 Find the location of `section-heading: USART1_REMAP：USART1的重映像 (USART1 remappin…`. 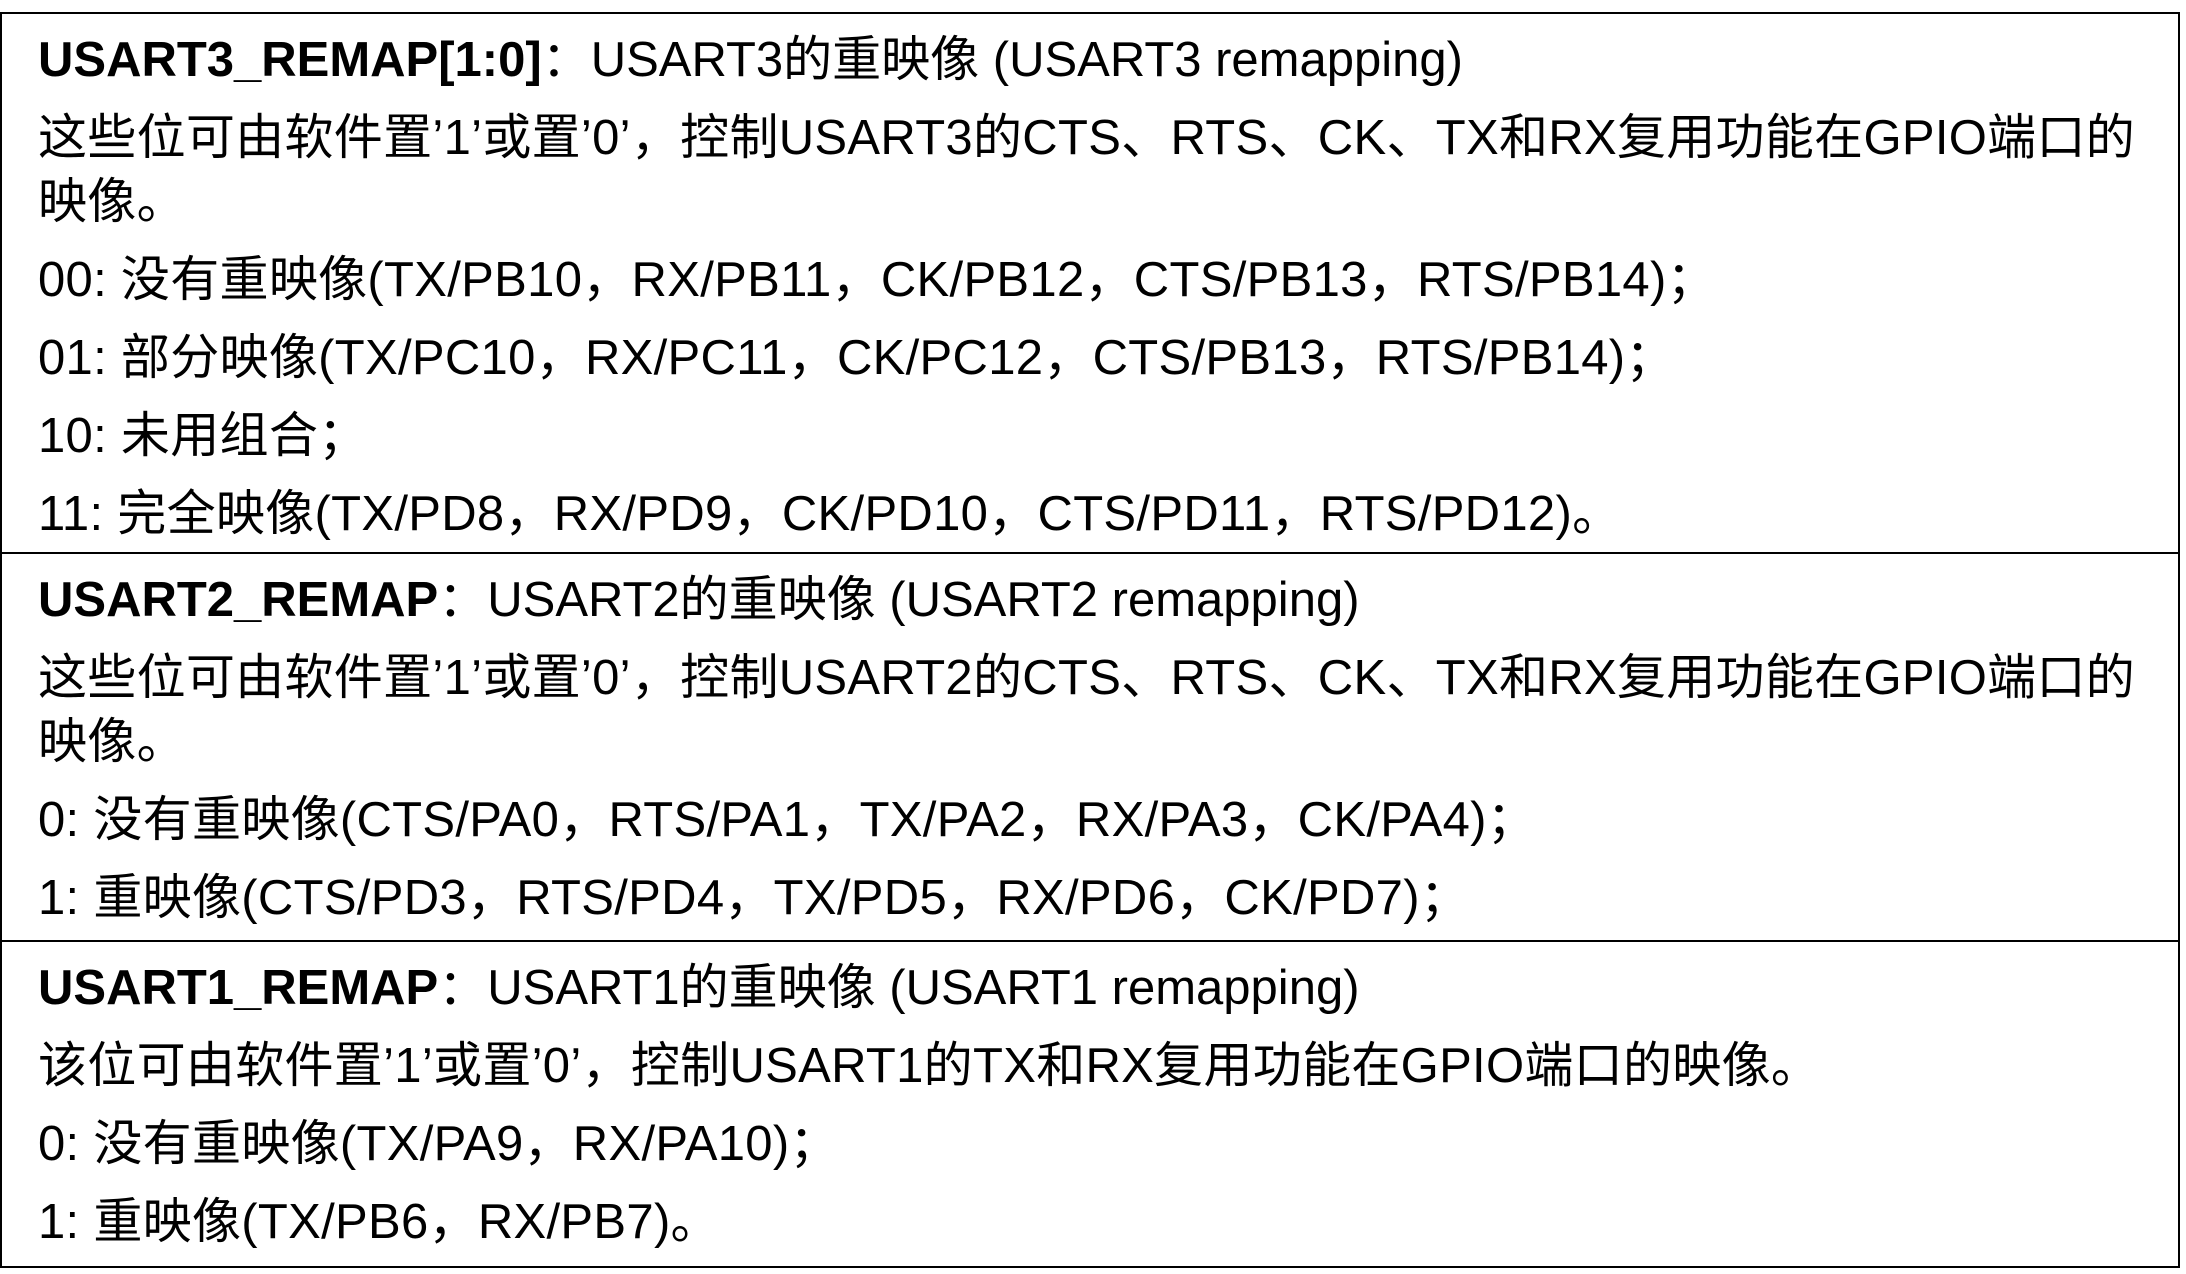

section-heading: USART1_REMAP：USART1的重映像 (USART1 remappin… is located at coordinates (1092, 988).